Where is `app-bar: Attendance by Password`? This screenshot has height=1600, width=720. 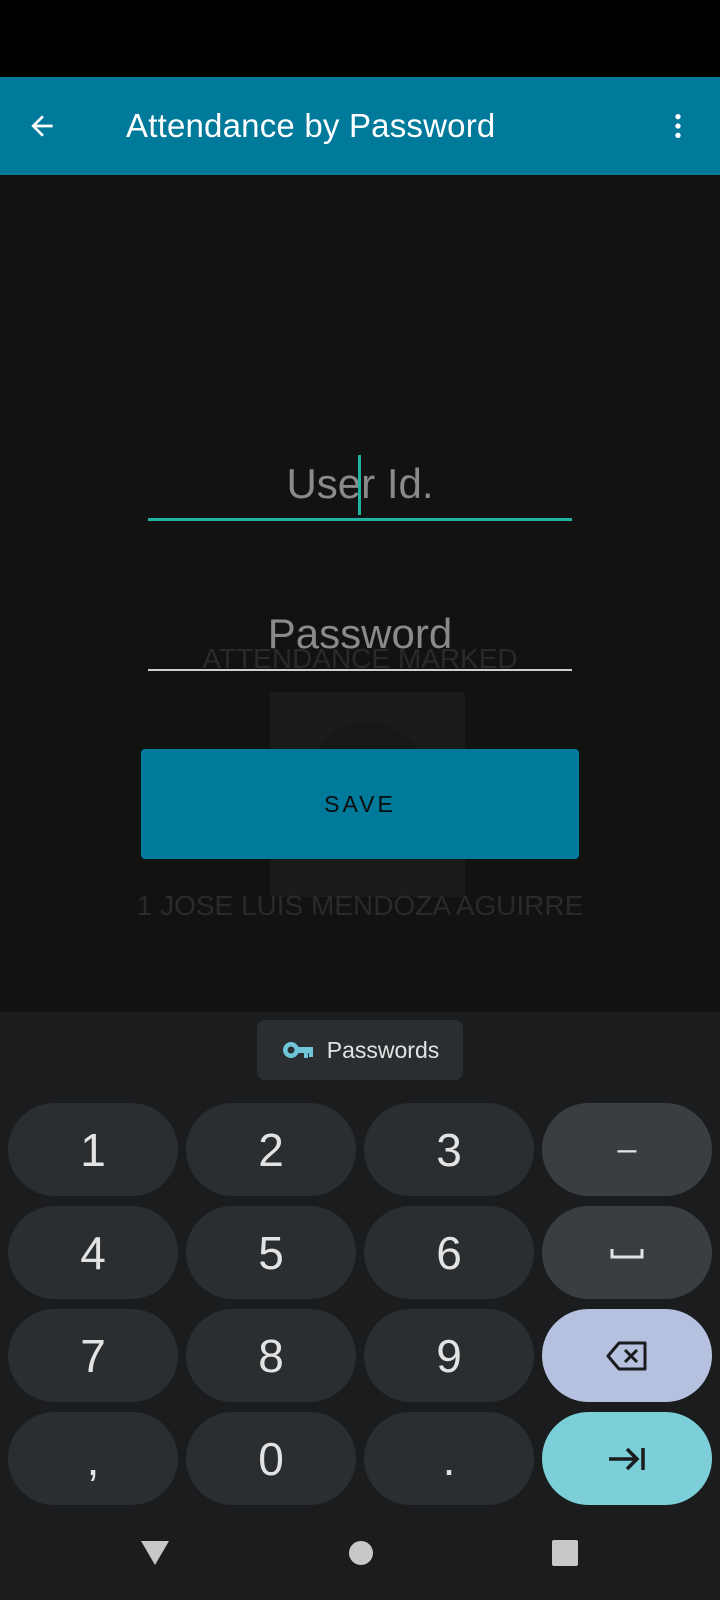 app-bar: Attendance by Password is located at coordinates (360, 126).